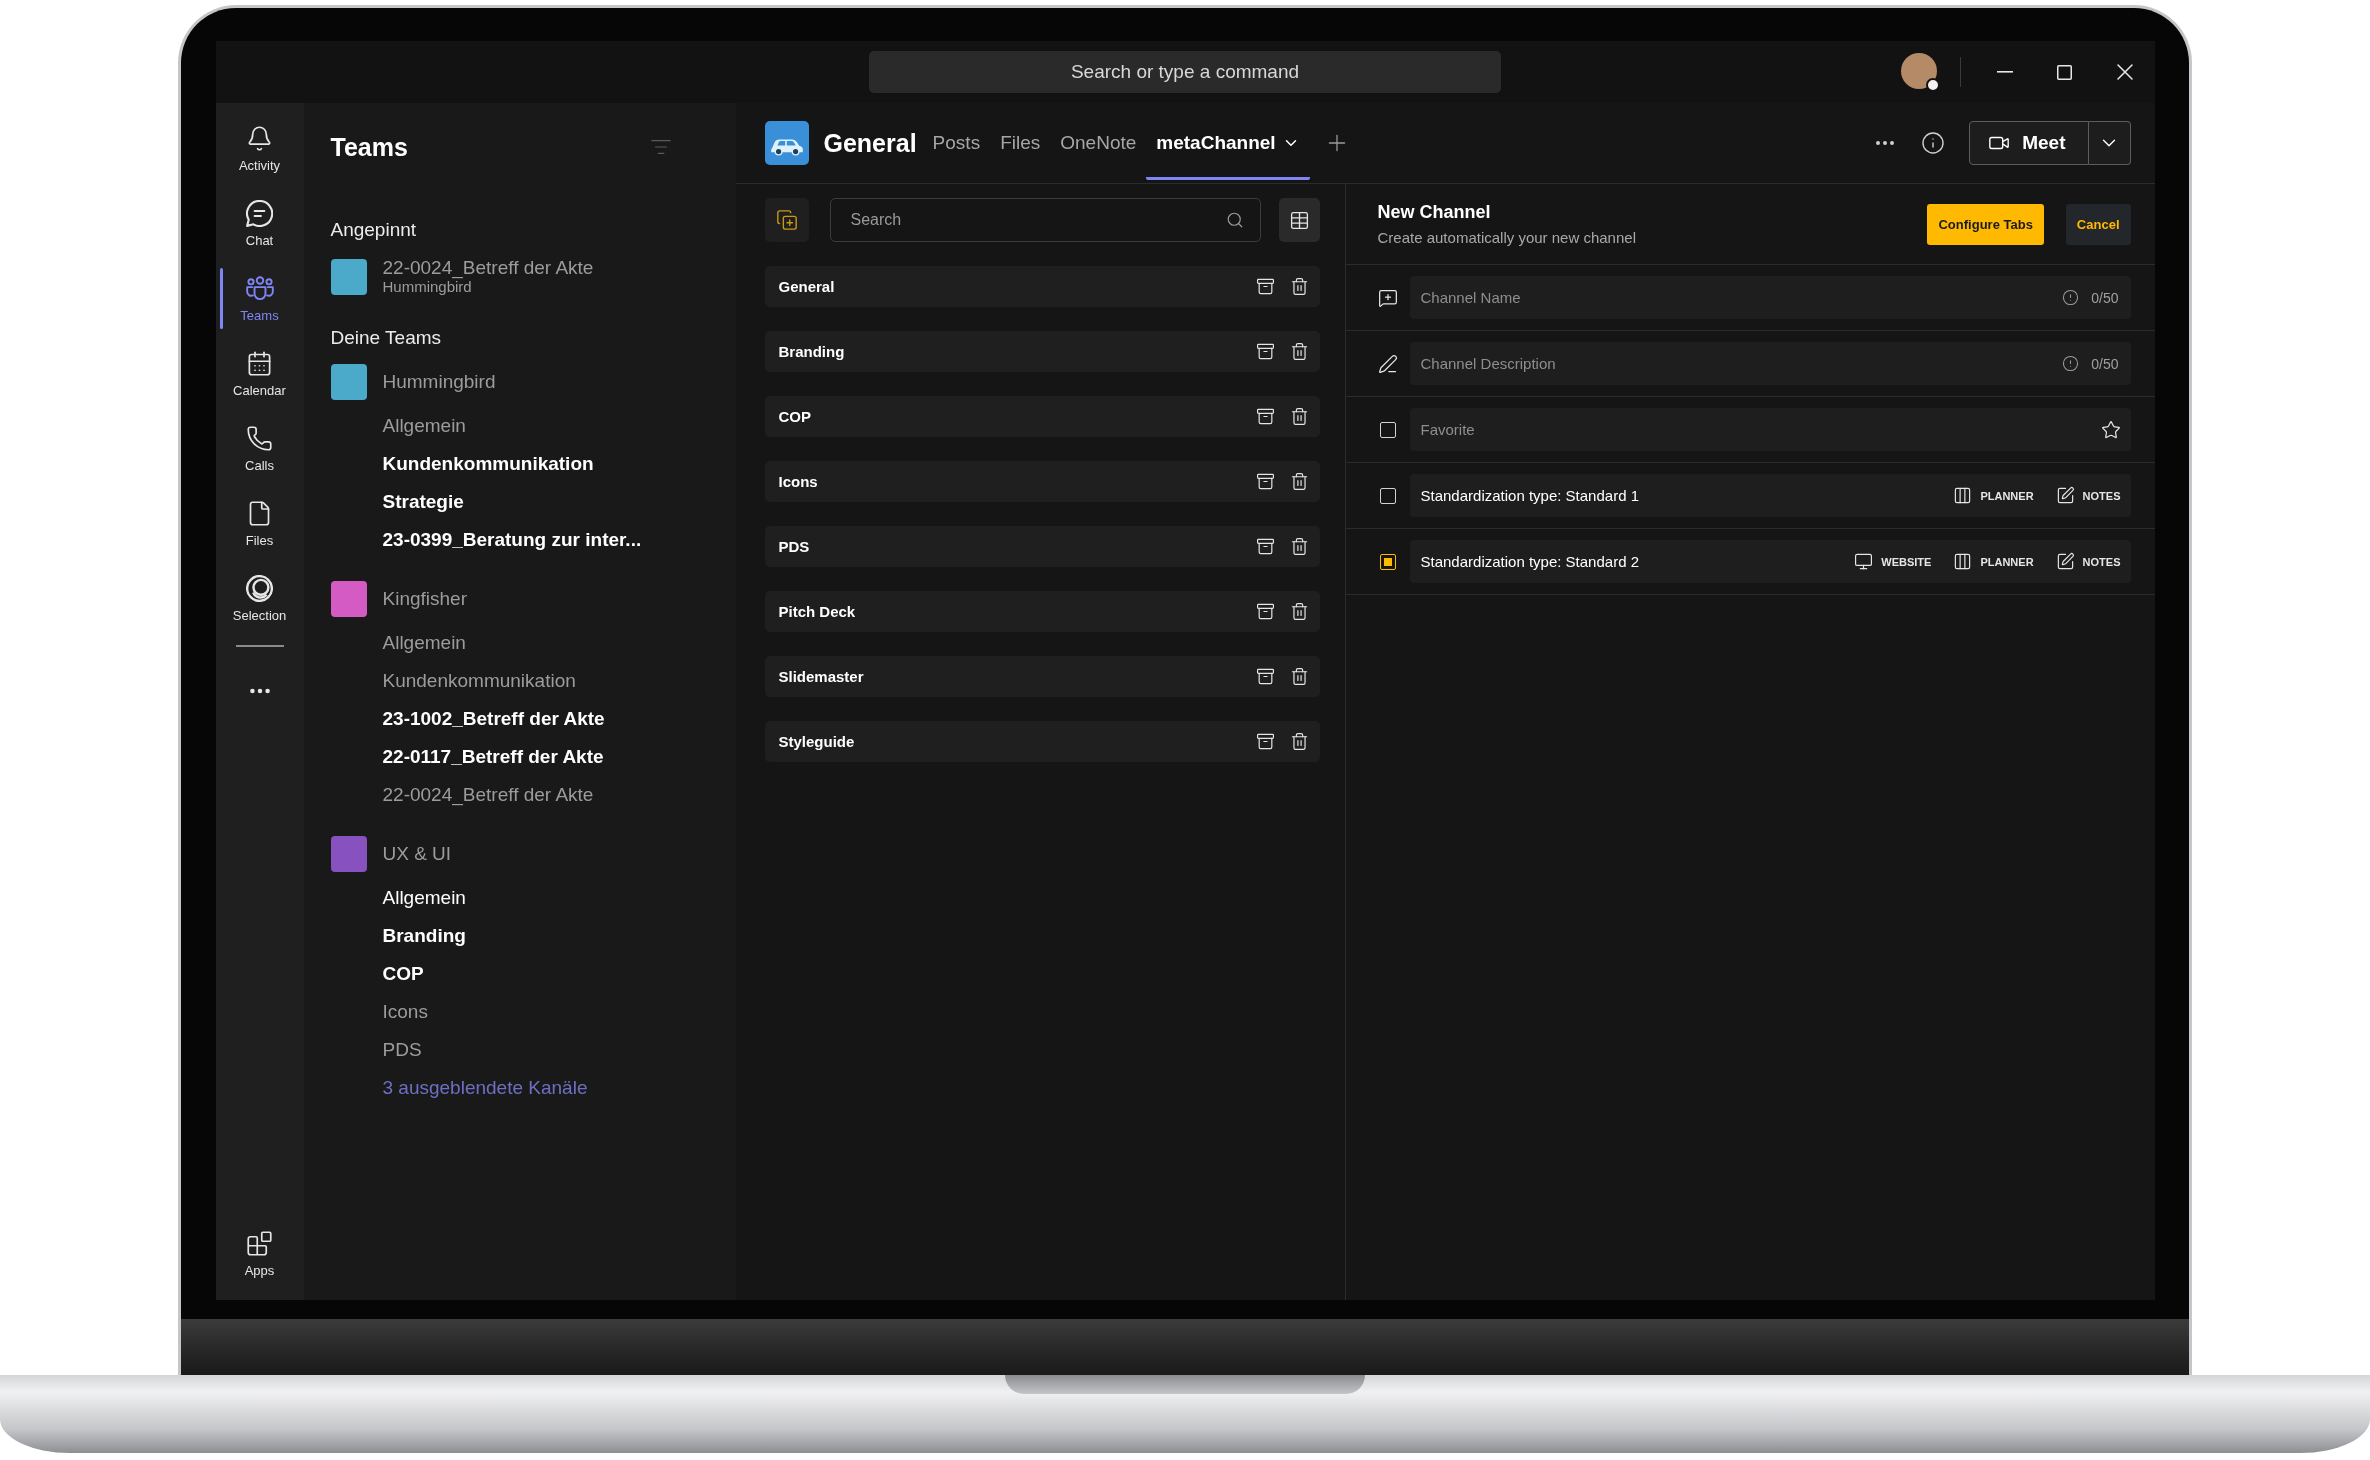 The height and width of the screenshot is (1460, 2370). Describe the element at coordinates (259, 213) in the screenshot. I see `chat-icon` at that location.